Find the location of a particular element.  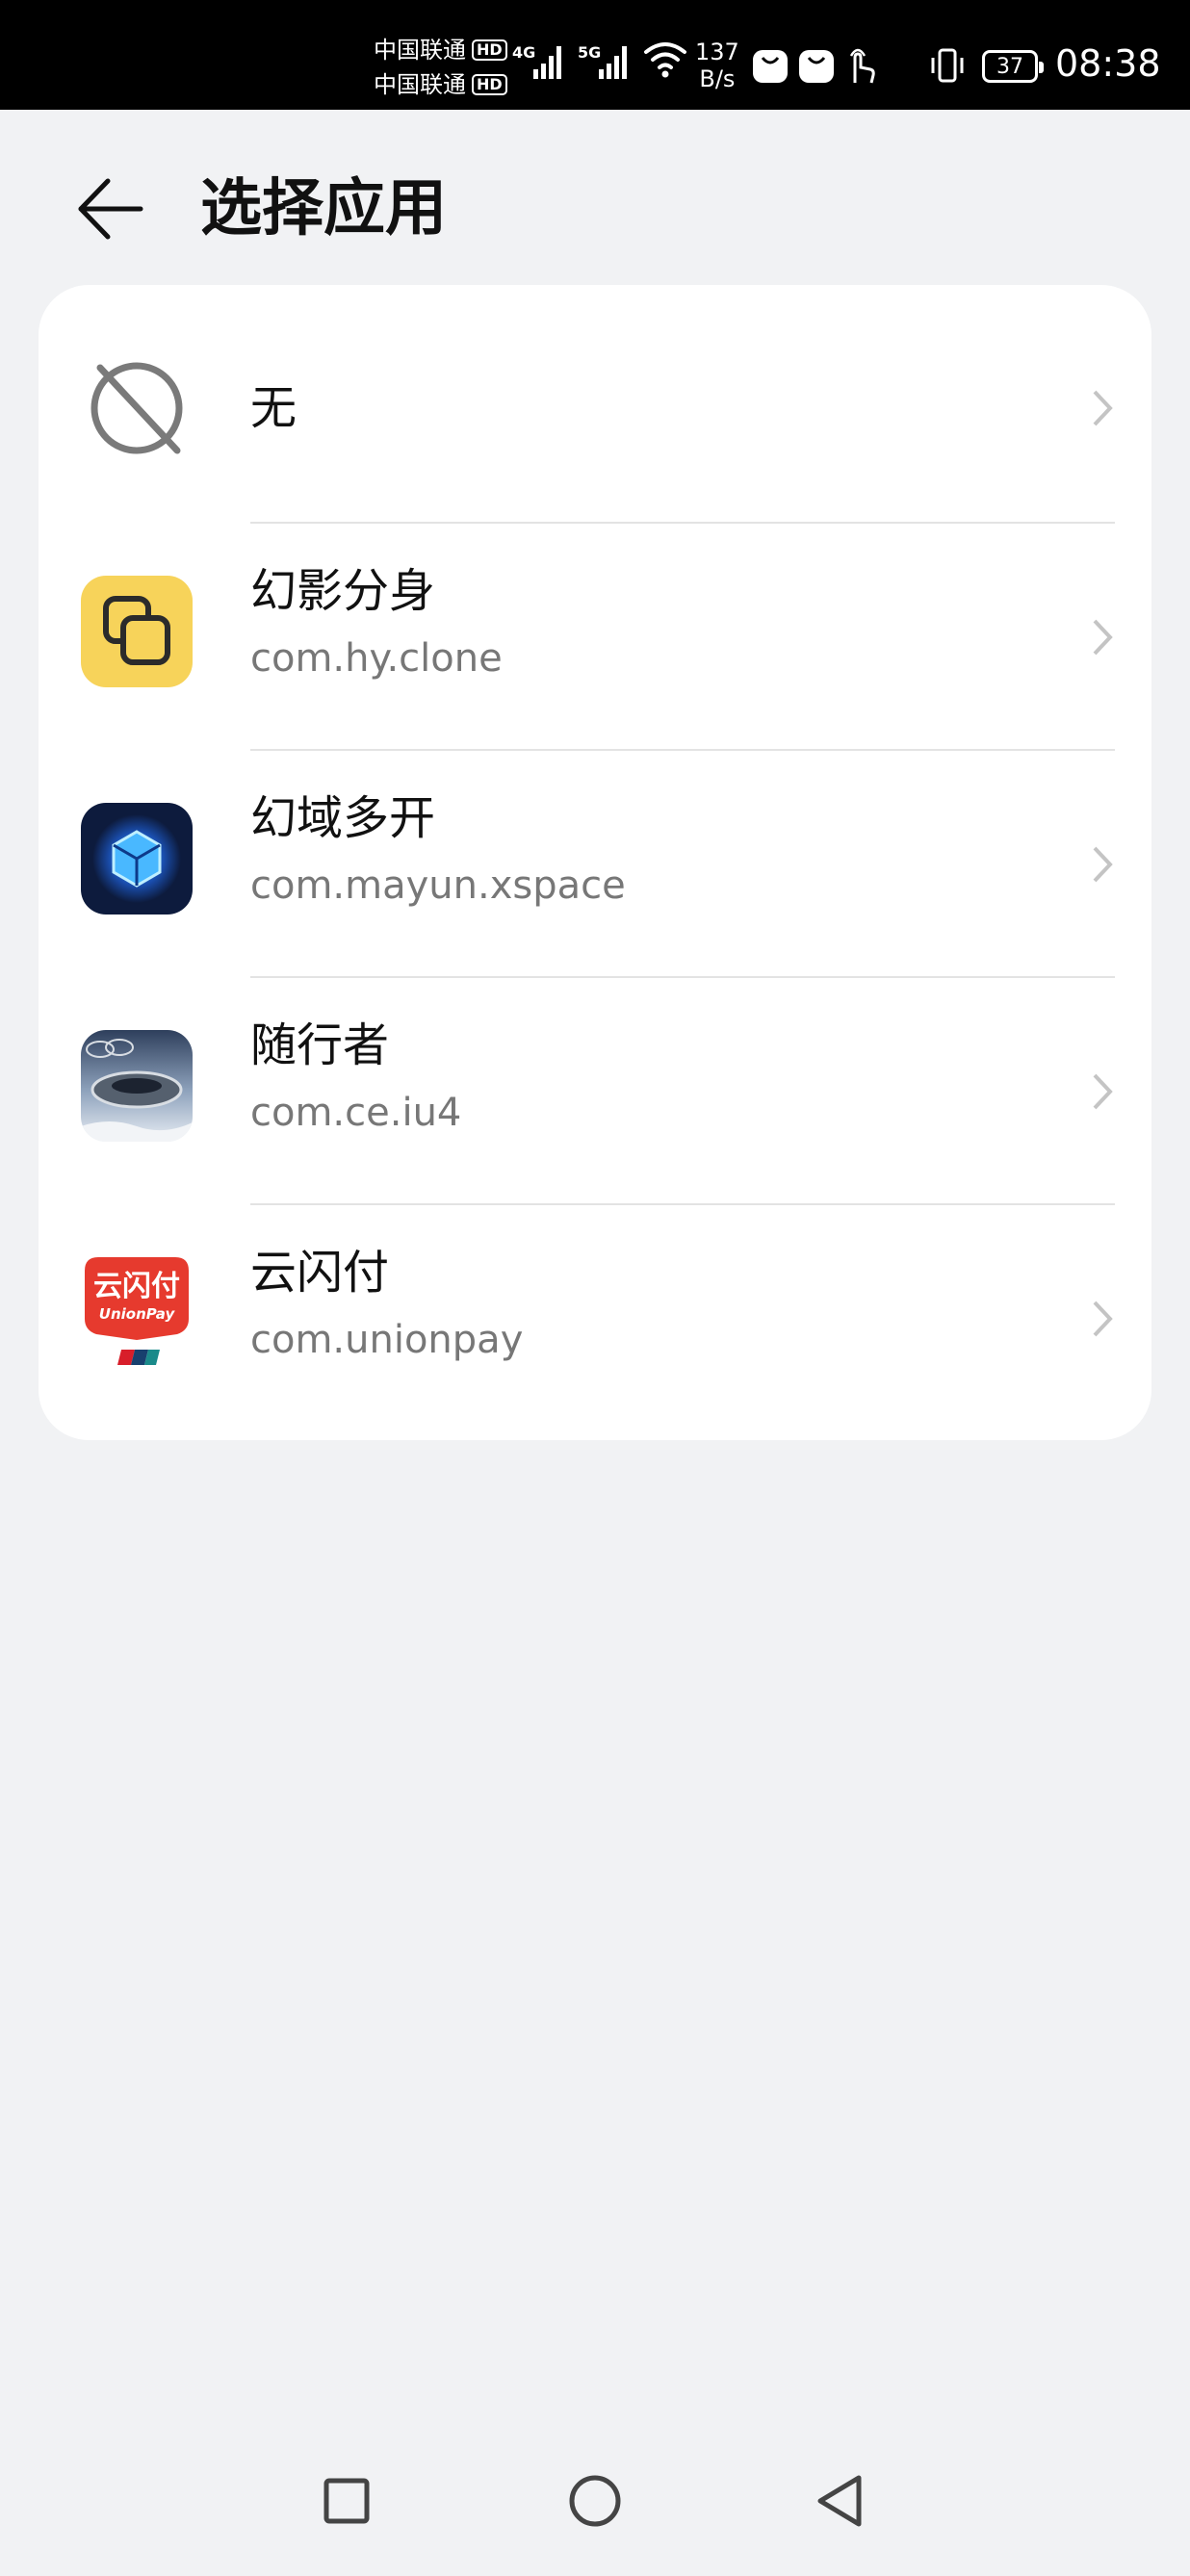

page-title: 选择应用 is located at coordinates (323, 209).